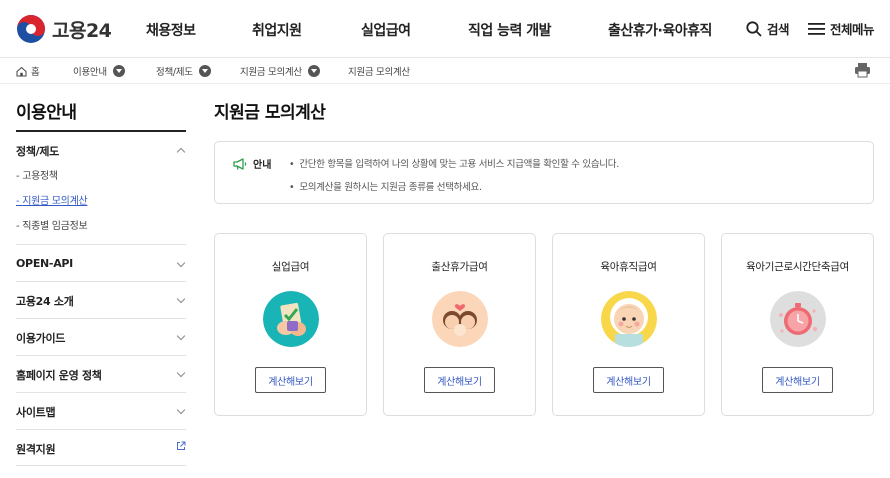  I want to click on home-icon, so click(21, 71).